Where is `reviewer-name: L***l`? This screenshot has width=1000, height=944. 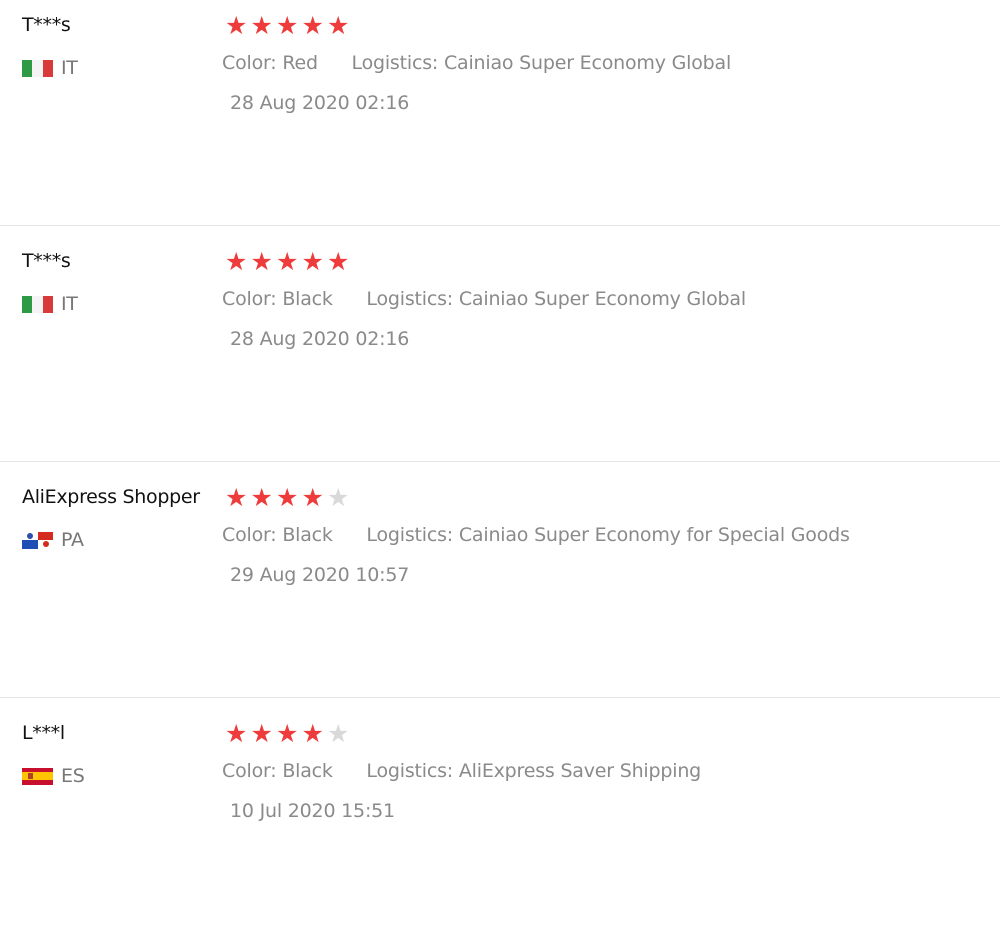 reviewer-name: L***l is located at coordinates (43, 733).